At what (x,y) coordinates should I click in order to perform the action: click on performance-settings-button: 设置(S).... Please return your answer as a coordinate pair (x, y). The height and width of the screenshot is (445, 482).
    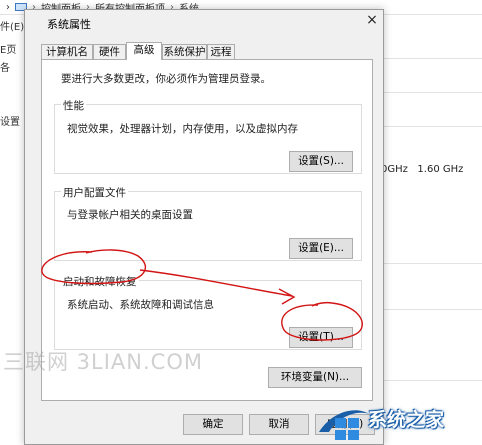
    Looking at the image, I should click on (321, 161).